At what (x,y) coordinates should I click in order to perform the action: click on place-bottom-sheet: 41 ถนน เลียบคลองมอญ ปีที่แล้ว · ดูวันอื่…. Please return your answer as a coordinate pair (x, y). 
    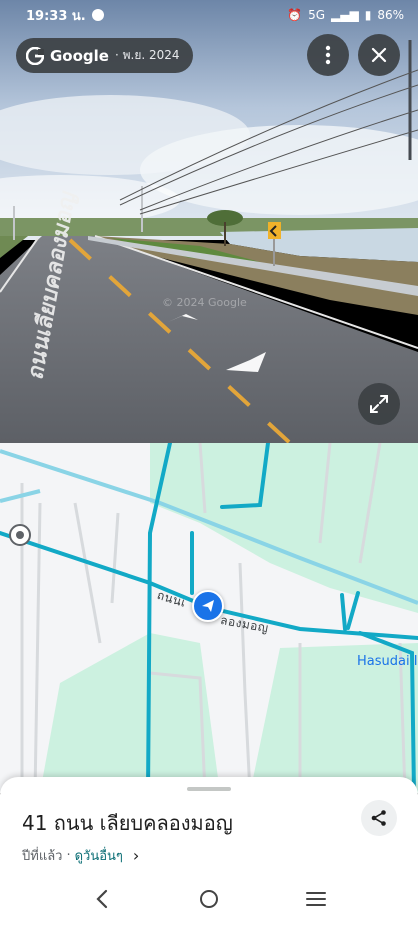
    Looking at the image, I should click on (209, 822).